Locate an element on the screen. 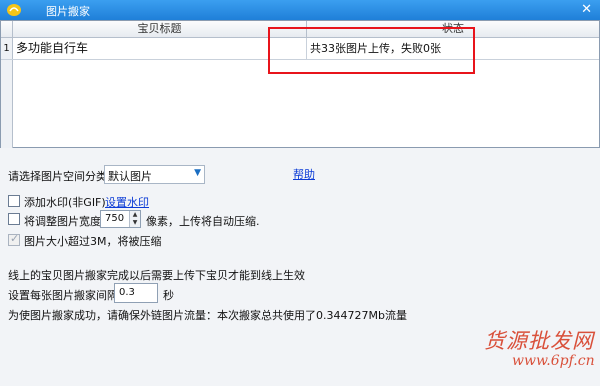 The image size is (600, 386). width-value: 750 is located at coordinates (115, 218).